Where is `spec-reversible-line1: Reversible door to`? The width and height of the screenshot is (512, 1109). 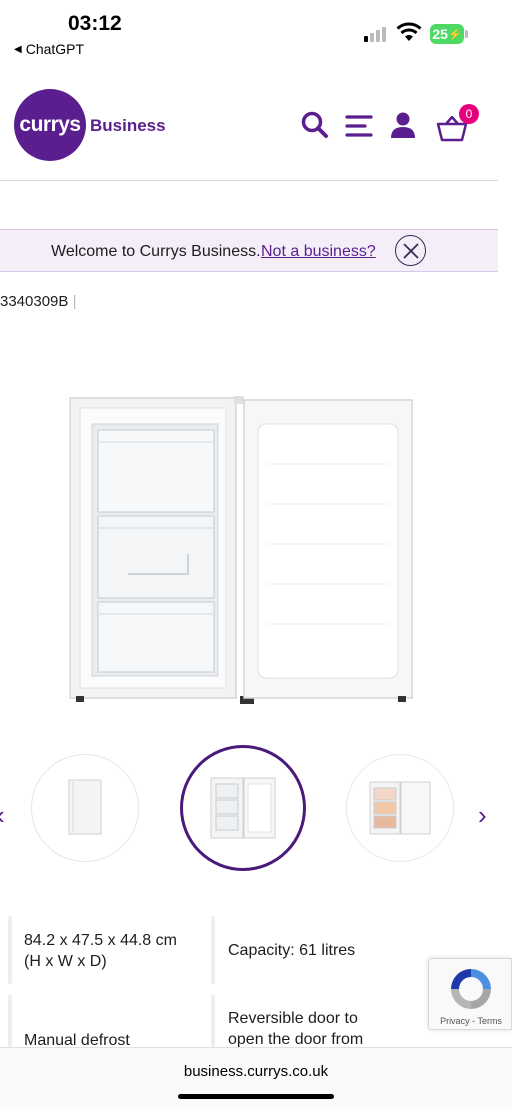
spec-reversible-line1: Reversible door to is located at coordinates (293, 1018).